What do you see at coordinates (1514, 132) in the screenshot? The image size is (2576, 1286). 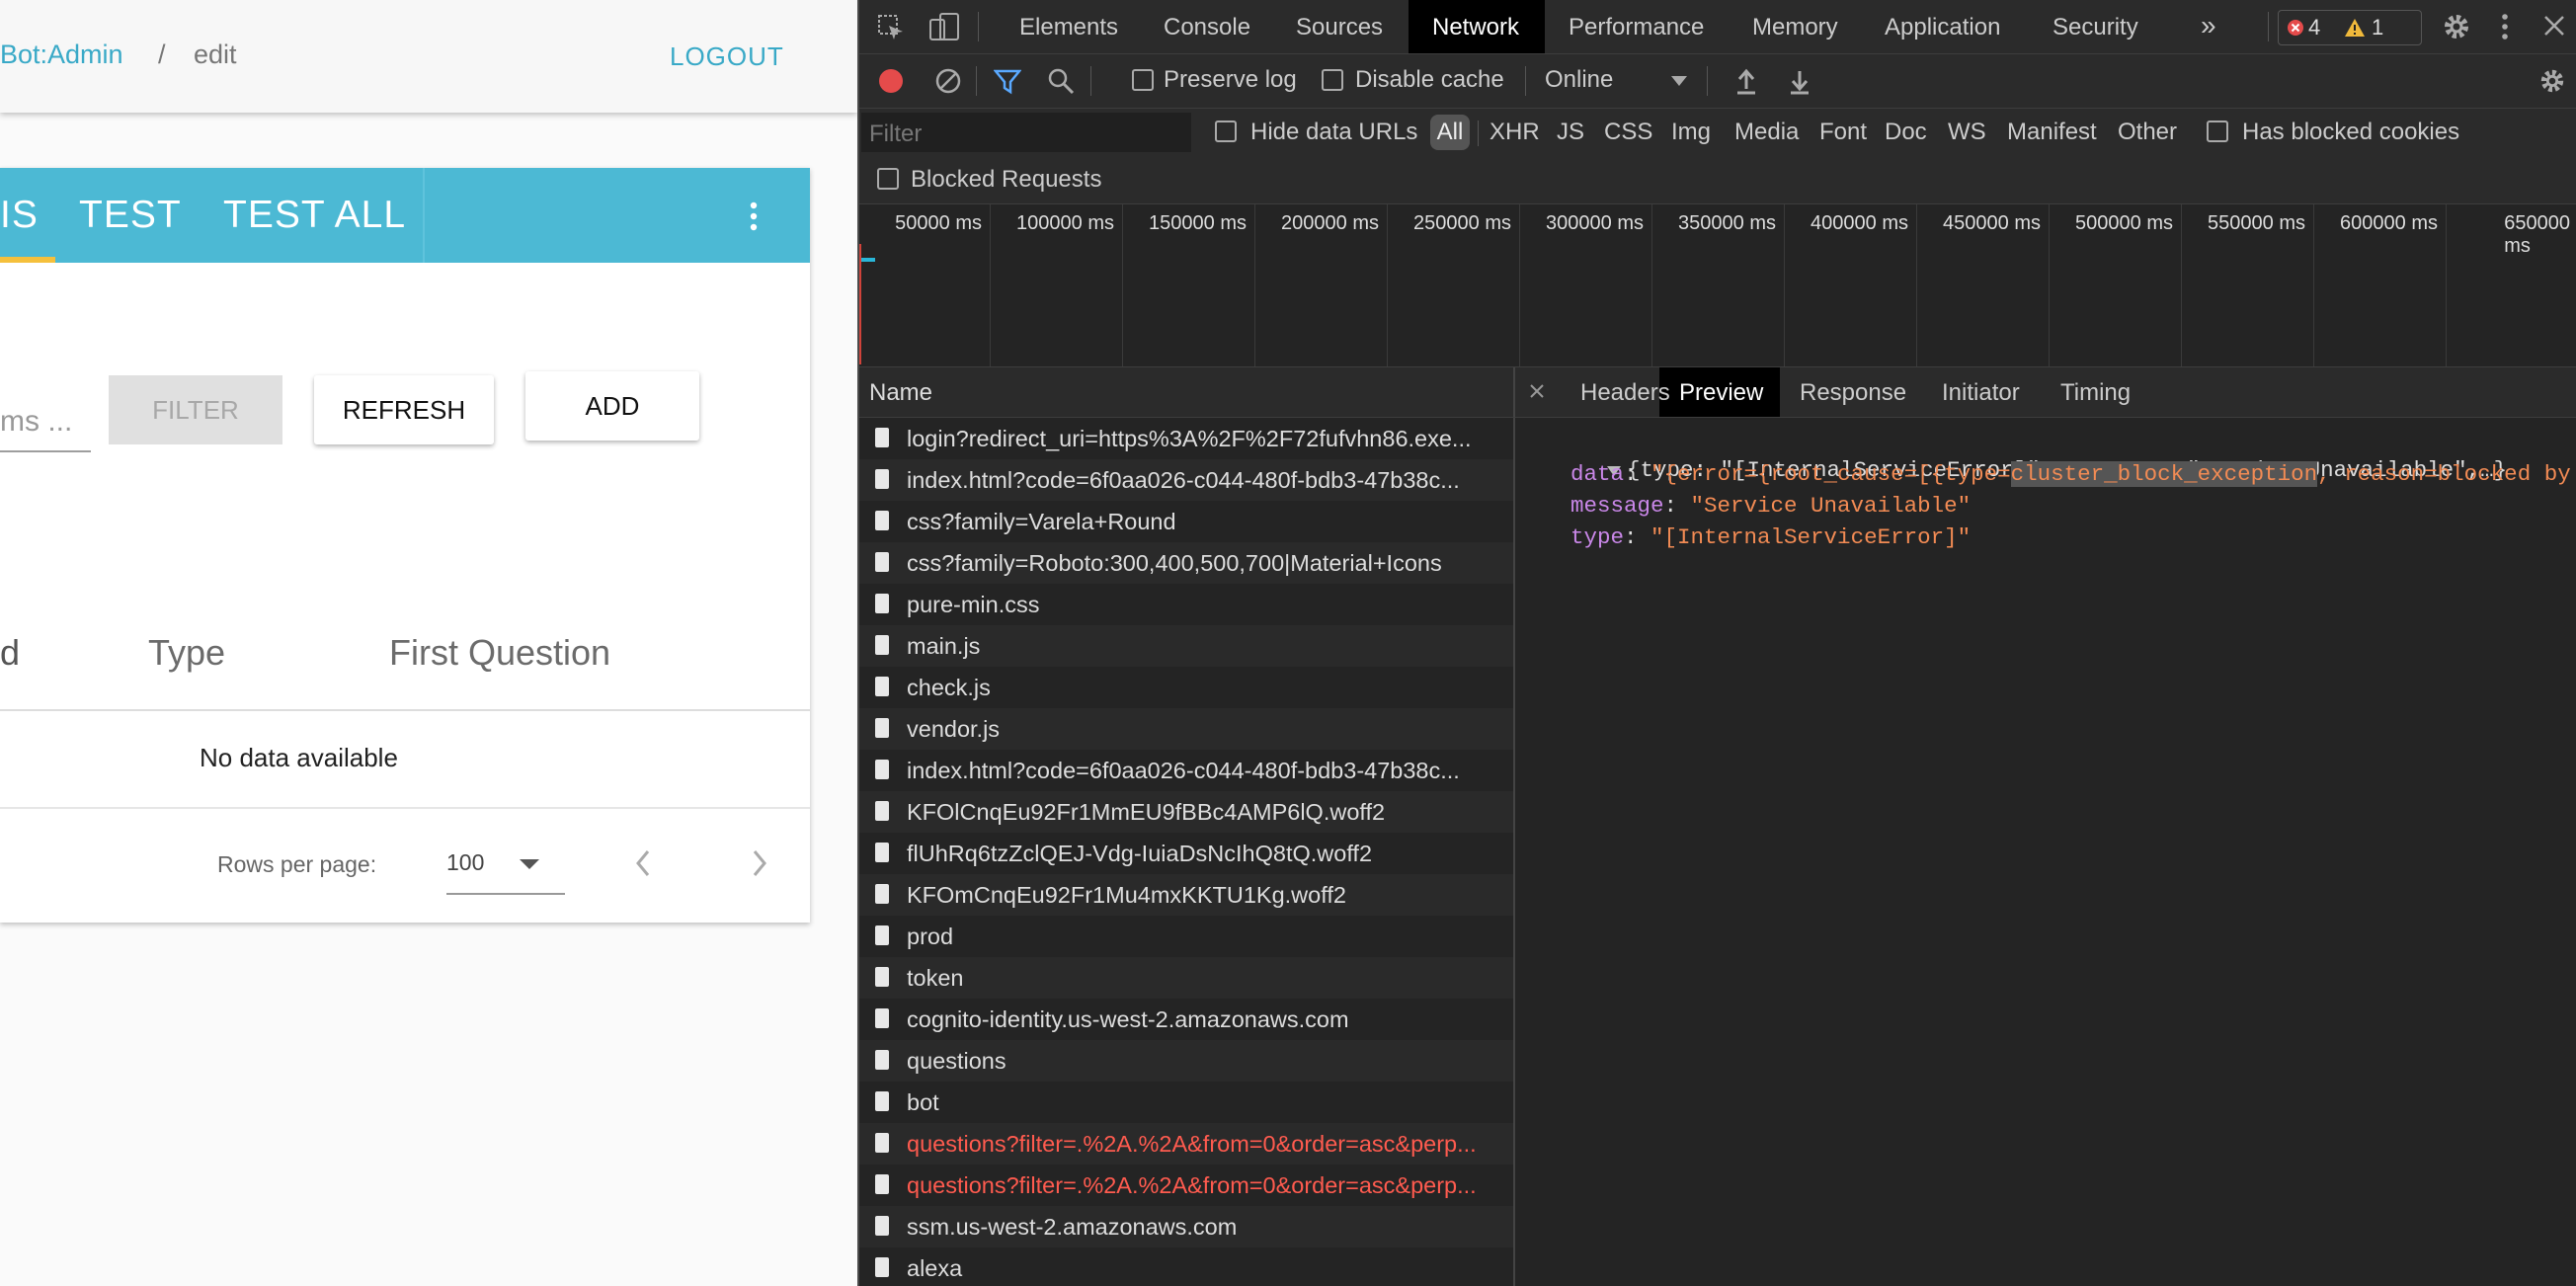 I see `filter-type-xhr: XHR` at bounding box center [1514, 132].